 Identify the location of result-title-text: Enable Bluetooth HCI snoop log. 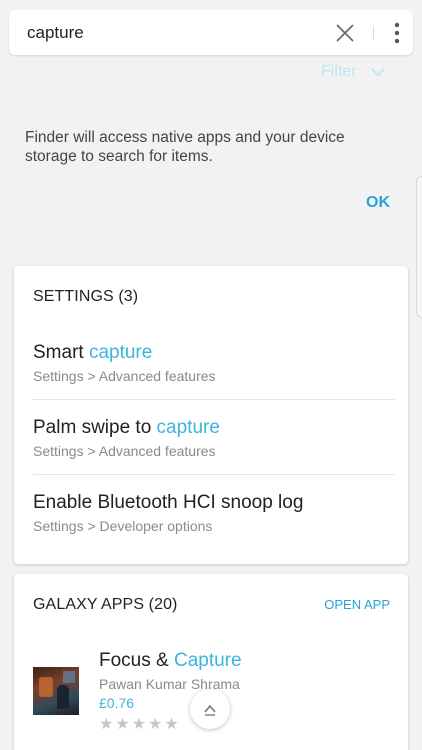
(168, 502).